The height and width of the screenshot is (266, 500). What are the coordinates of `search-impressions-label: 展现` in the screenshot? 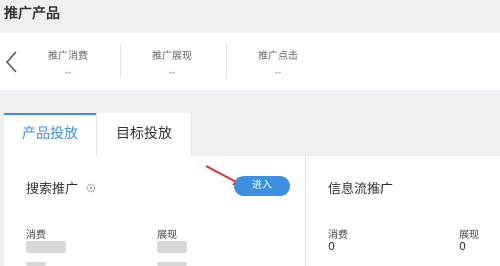 It's located at (167, 235).